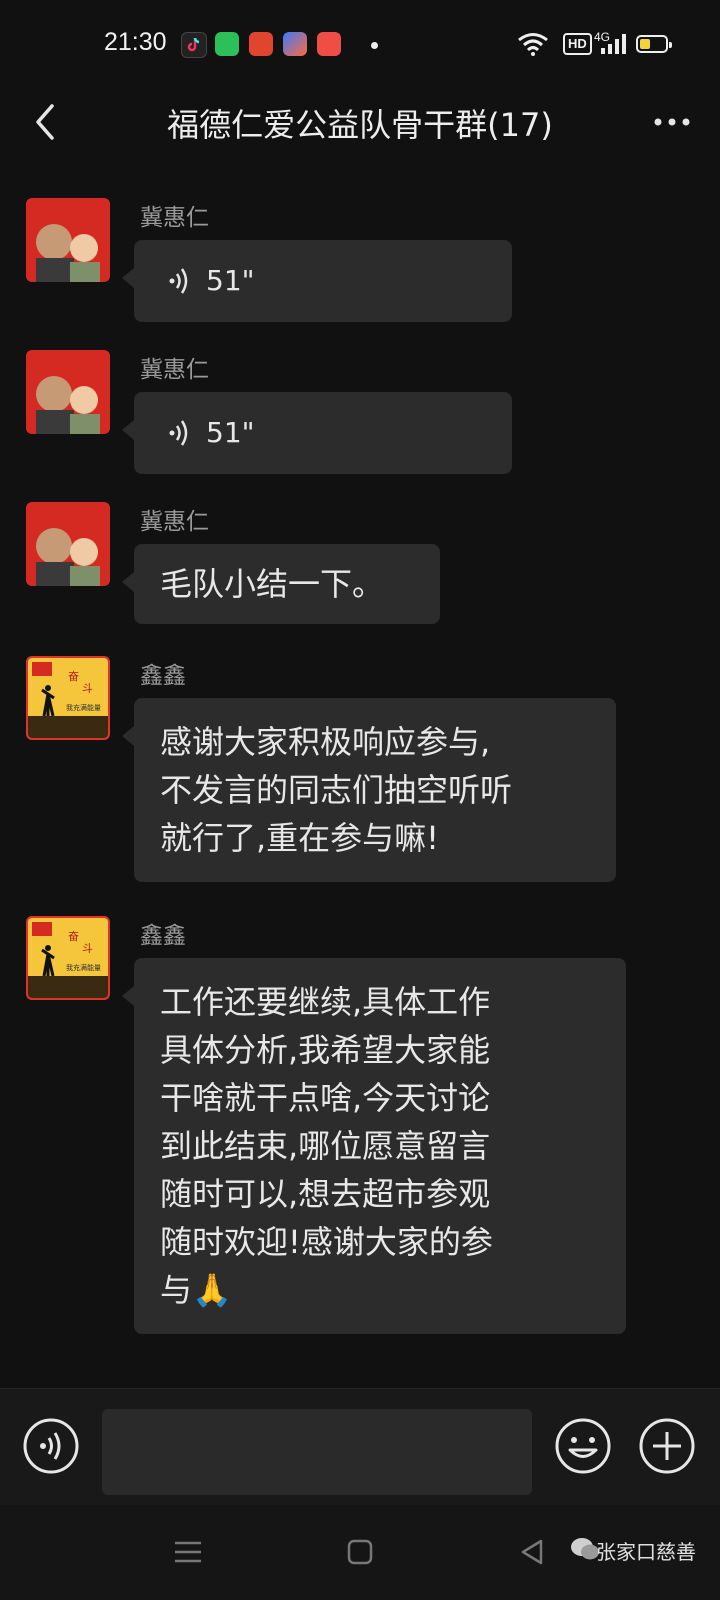 This screenshot has width=720, height=1600. Describe the element at coordinates (272, 584) in the screenshot. I see `message-text-line: 毛队小结一下。` at that location.